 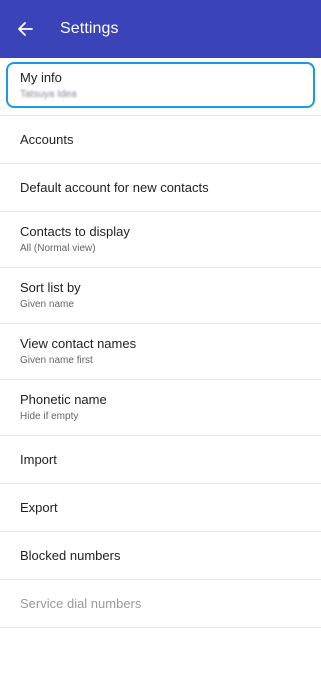 What do you see at coordinates (75, 231) in the screenshot?
I see `settings-item-label: Contacts to display` at bounding box center [75, 231].